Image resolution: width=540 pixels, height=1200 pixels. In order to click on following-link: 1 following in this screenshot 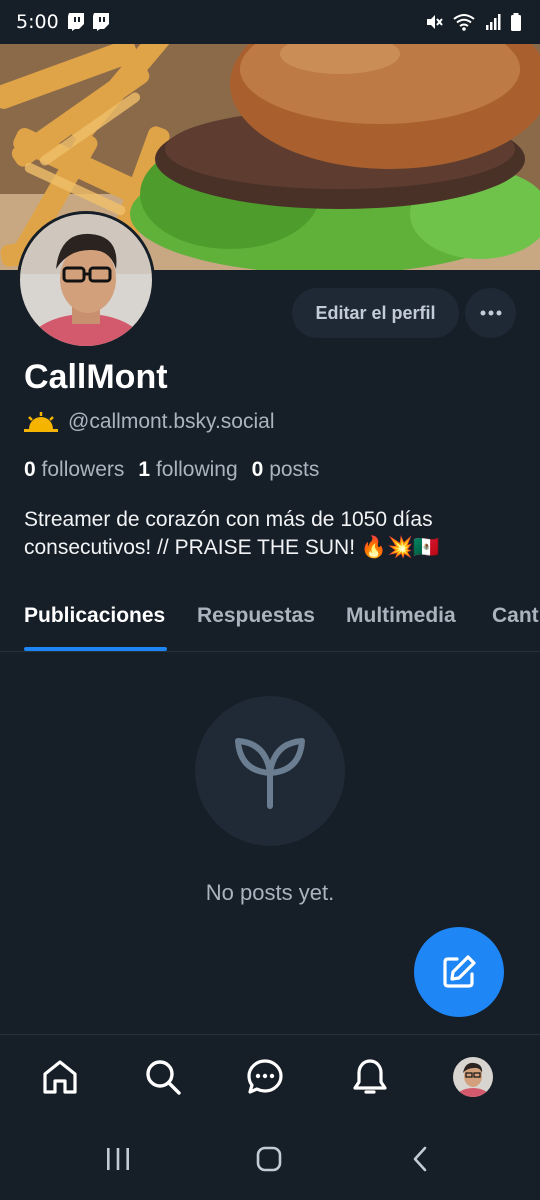, I will do `click(187, 470)`.